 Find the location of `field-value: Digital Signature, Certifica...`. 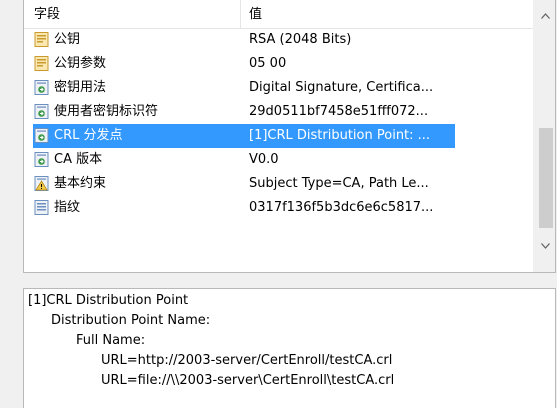

field-value: Digital Signature, Certifica... is located at coordinates (341, 87).